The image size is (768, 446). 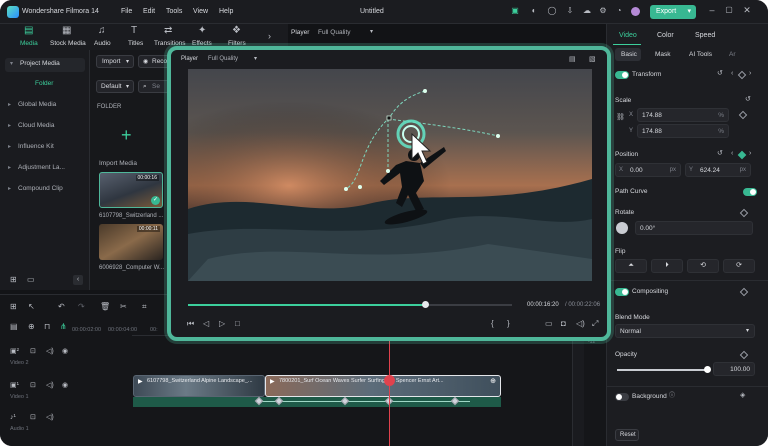 I want to click on transform-toggle, so click(x=622, y=75).